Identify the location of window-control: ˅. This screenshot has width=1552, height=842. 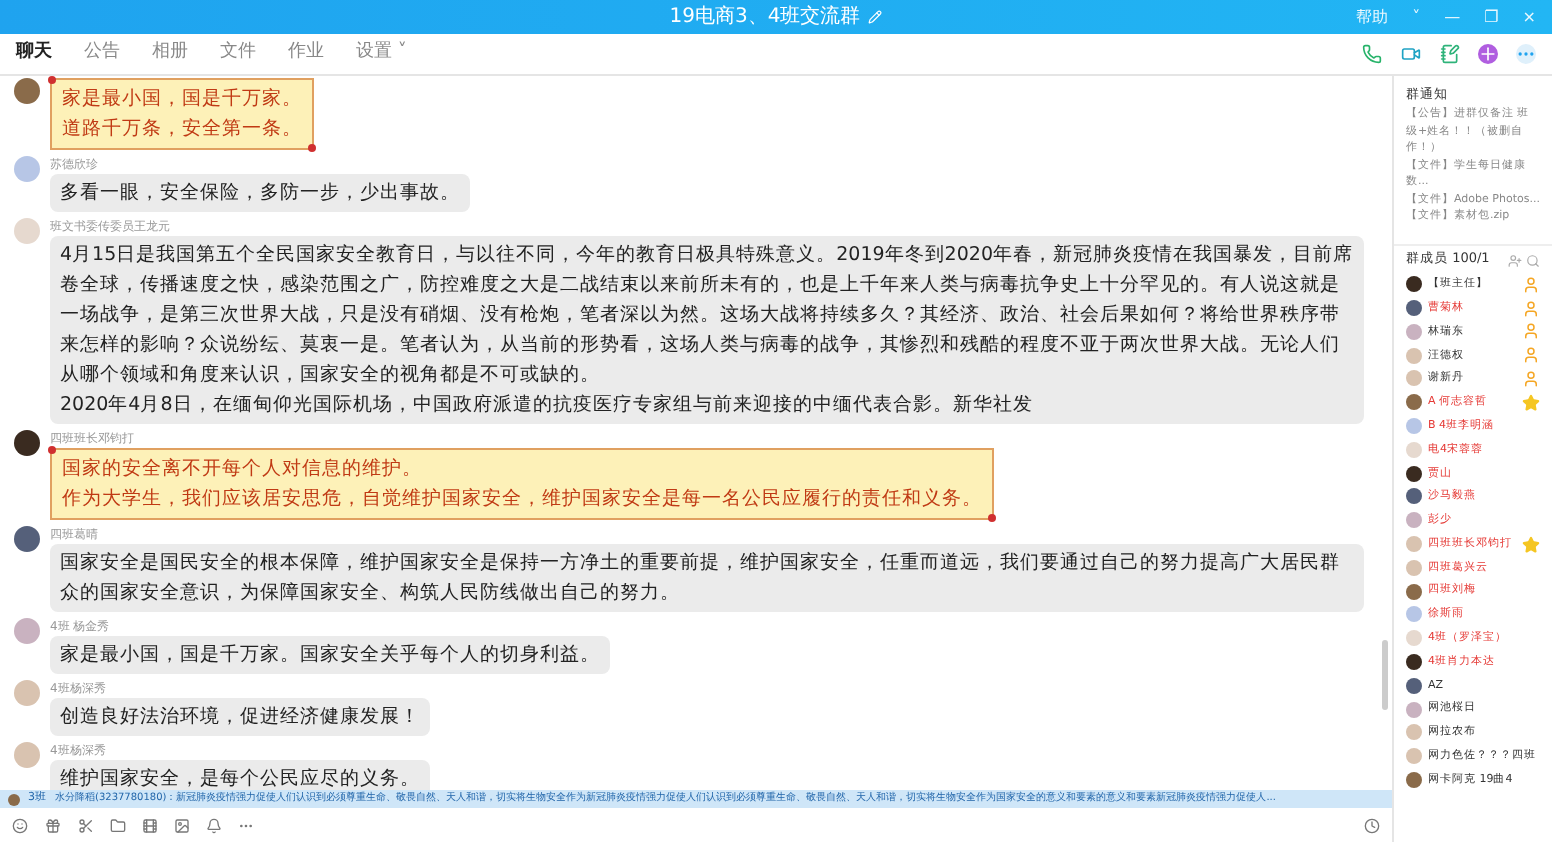
(1416, 17).